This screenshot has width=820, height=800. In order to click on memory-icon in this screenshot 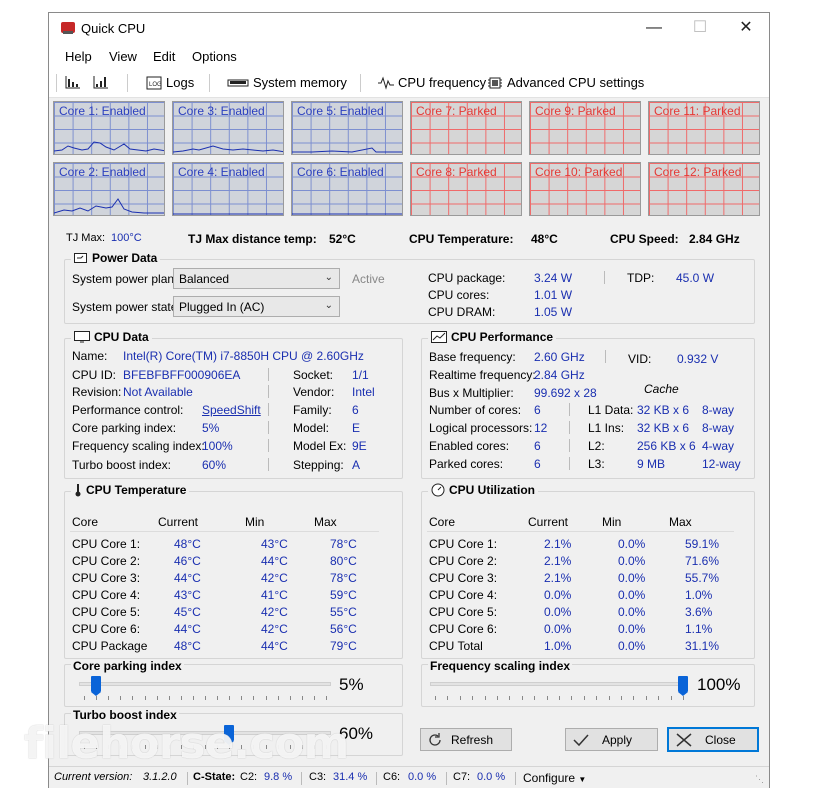, I will do `click(238, 82)`.